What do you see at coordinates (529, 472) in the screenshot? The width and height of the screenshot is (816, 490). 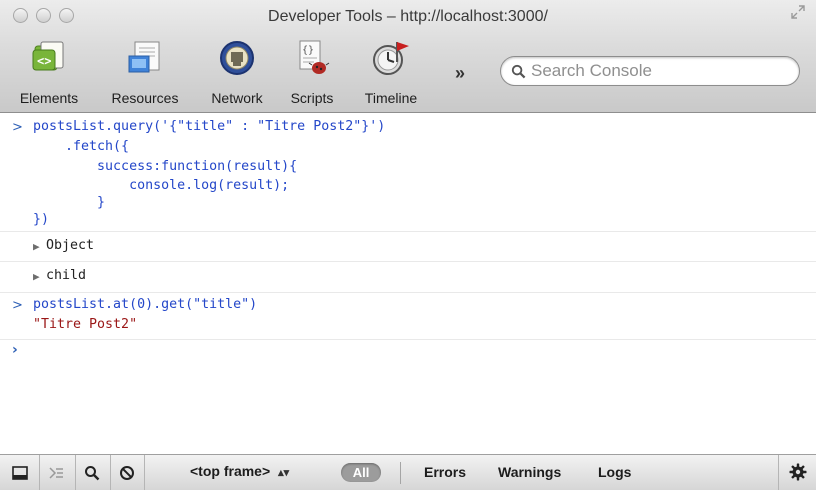 I see `filter-warnings-button: Warnings` at bounding box center [529, 472].